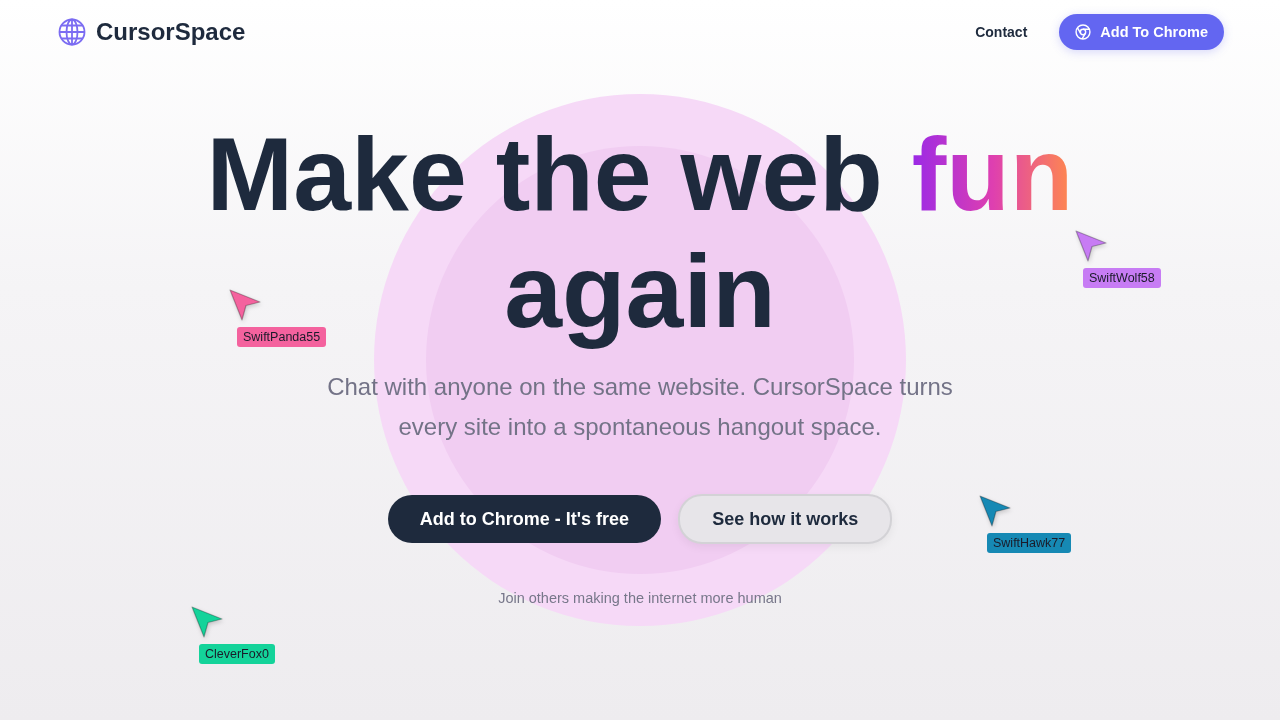 This screenshot has height=720, width=1280. What do you see at coordinates (1001, 32) in the screenshot?
I see `contact-link: Contact` at bounding box center [1001, 32].